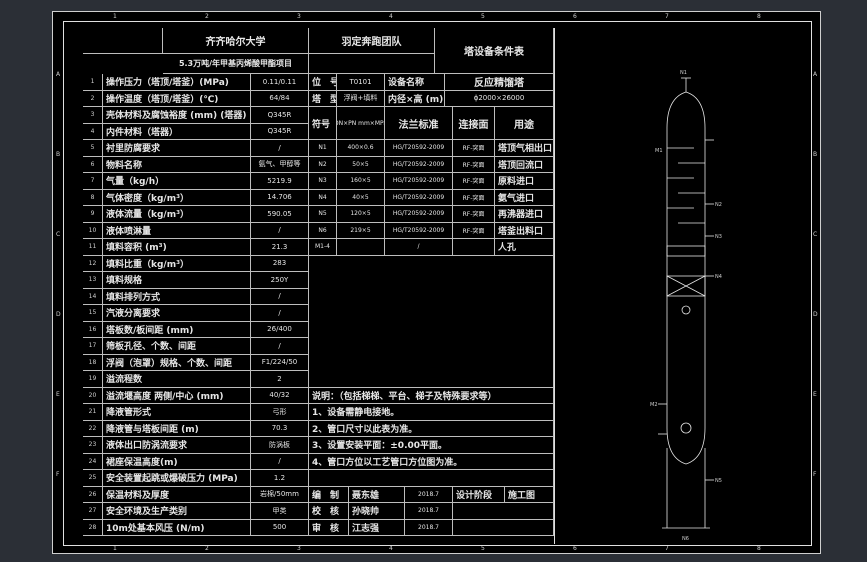  I want to click on nozzle-size: 50×5, so click(361, 164).